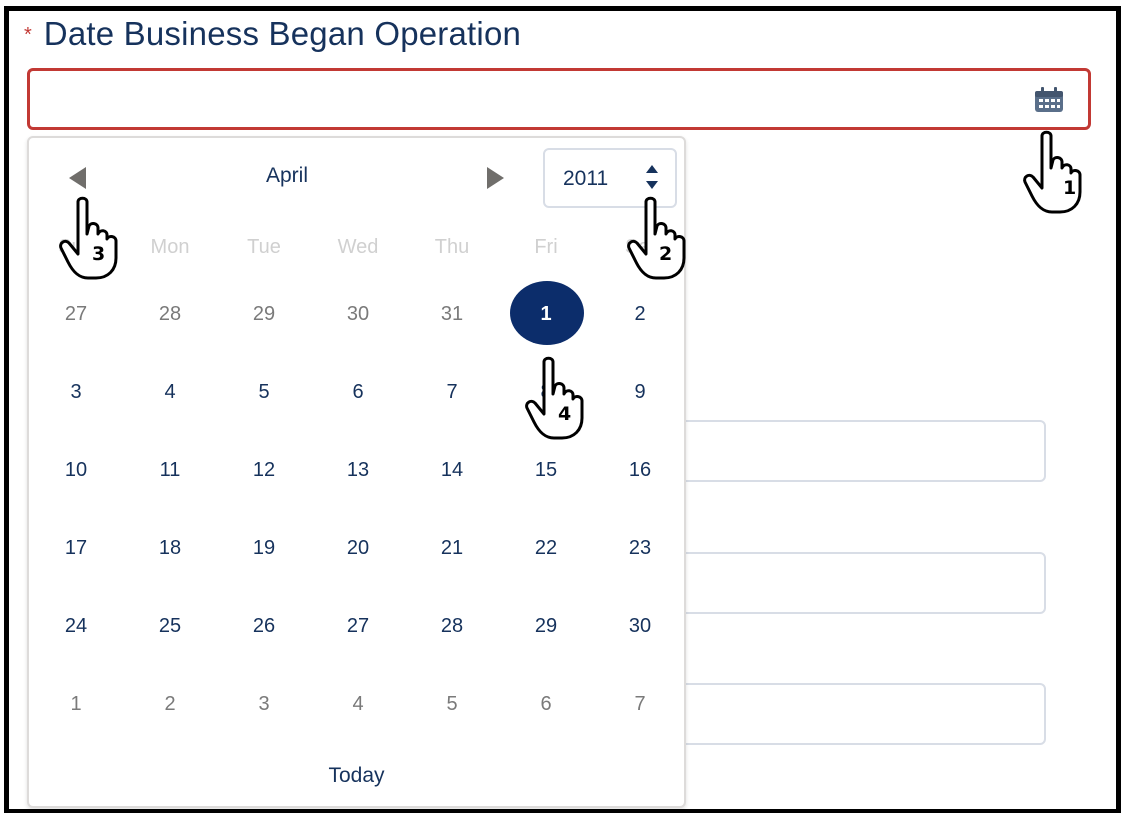  What do you see at coordinates (76, 548) in the screenshot?
I see `day-cell: 17` at bounding box center [76, 548].